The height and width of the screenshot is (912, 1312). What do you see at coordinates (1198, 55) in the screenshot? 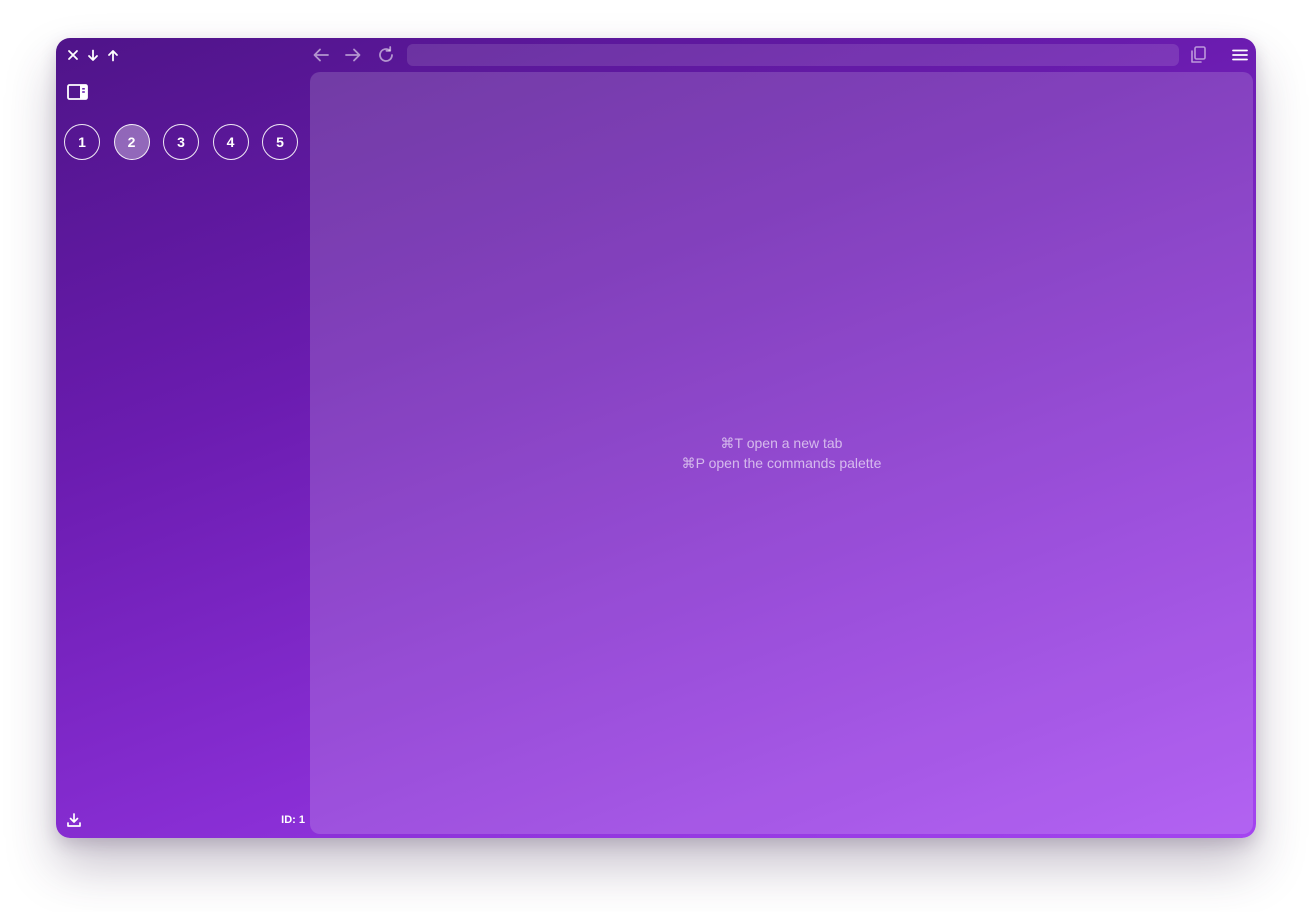
I see `copy-icon` at bounding box center [1198, 55].